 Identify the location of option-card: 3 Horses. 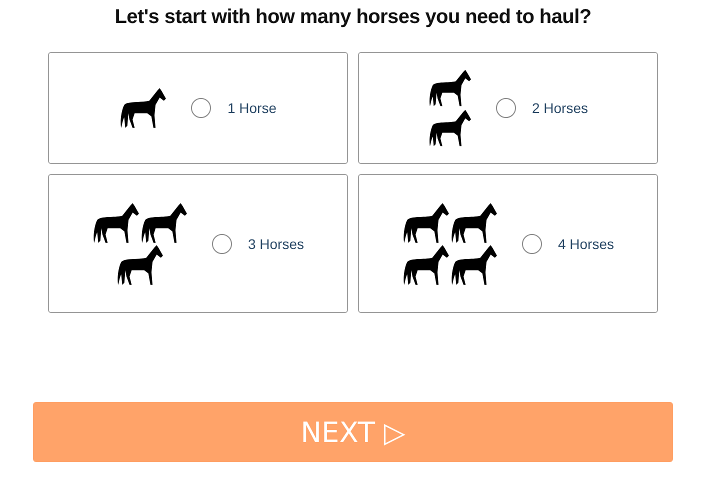
(198, 243).